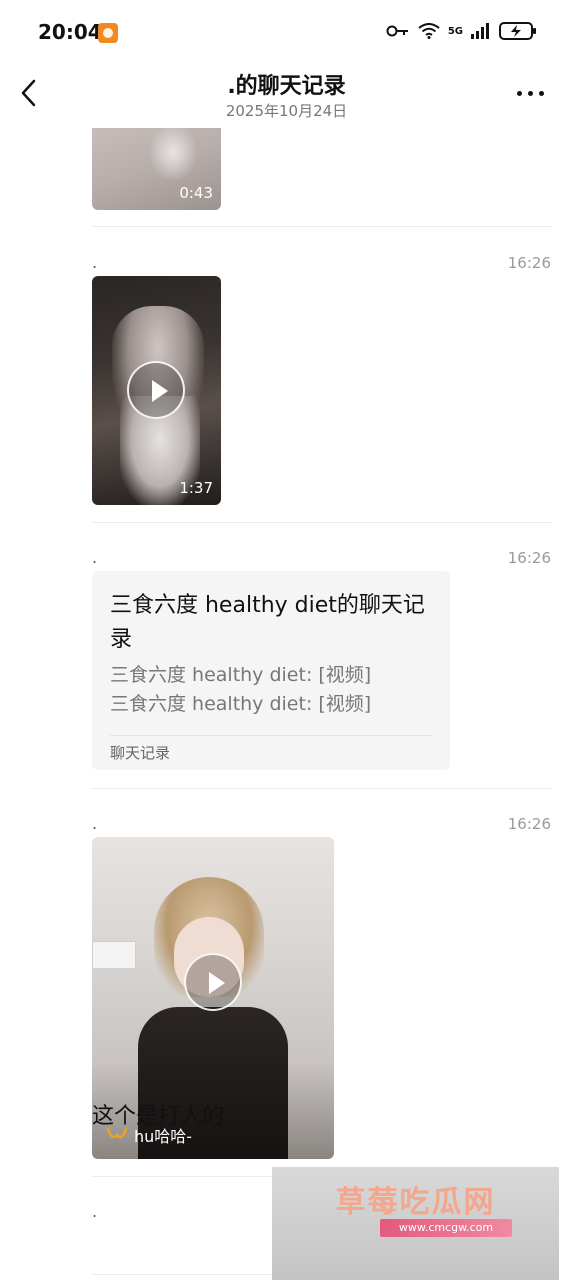  I want to click on watermark-title: 草莓吃瓜网, so click(415, 1202).